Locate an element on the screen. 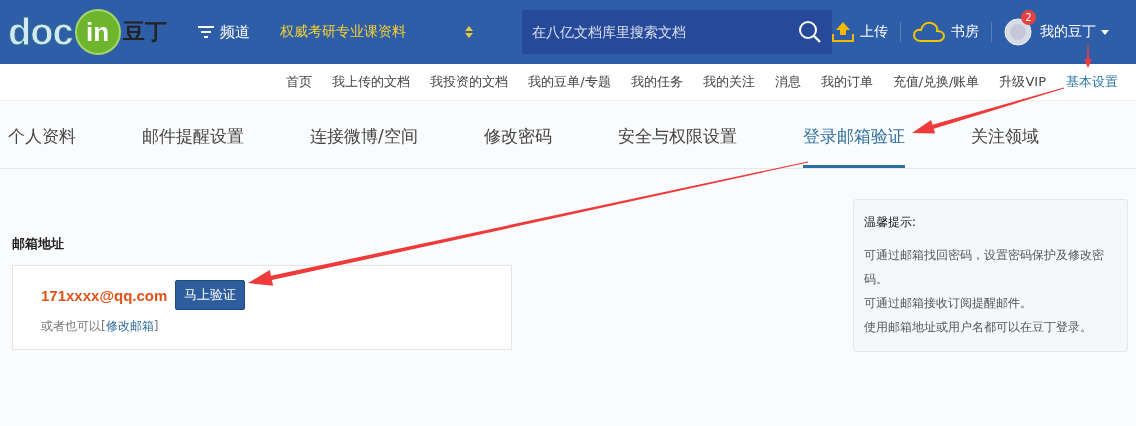 The height and width of the screenshot is (426, 1136). change-email-link: 修改邮箱 is located at coordinates (129, 326).